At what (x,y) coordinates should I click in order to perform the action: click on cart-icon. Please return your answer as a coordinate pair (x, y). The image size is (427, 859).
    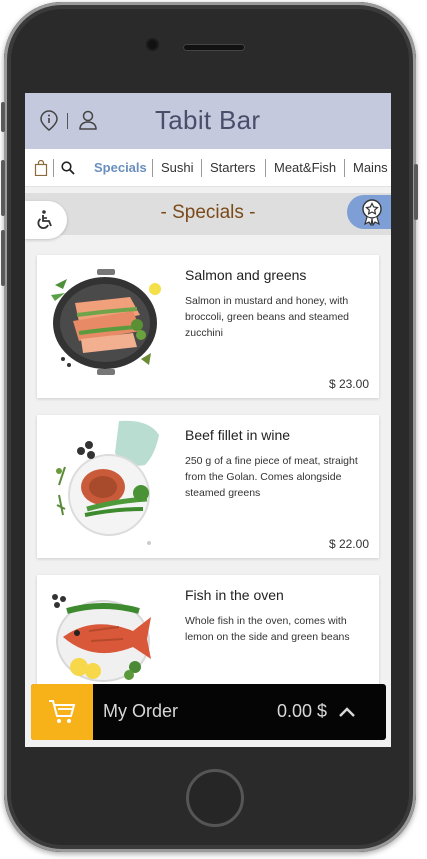
    Looking at the image, I should click on (62, 711).